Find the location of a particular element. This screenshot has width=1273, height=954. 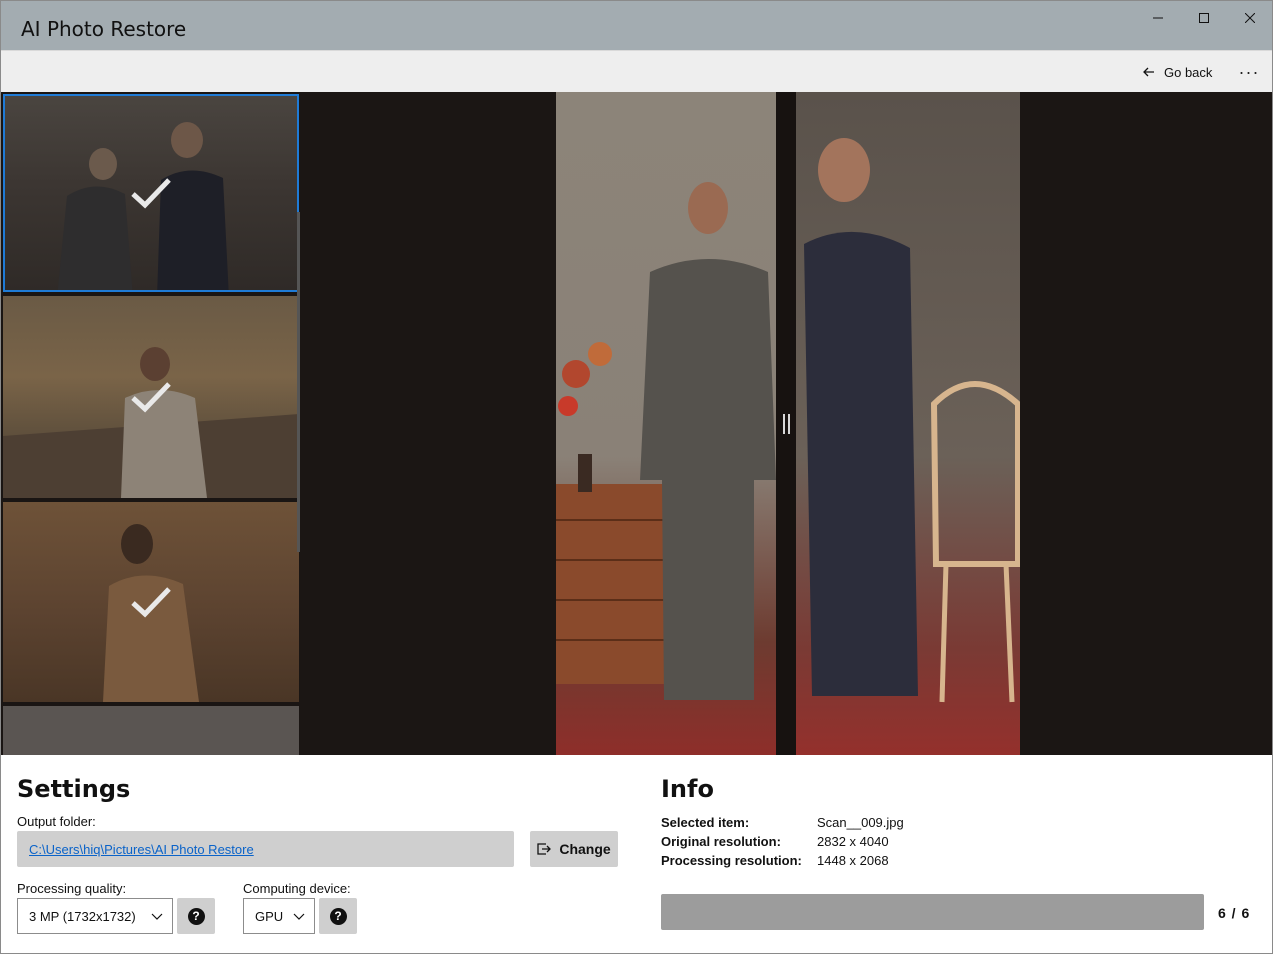

change-folder-button: Change is located at coordinates (574, 849).